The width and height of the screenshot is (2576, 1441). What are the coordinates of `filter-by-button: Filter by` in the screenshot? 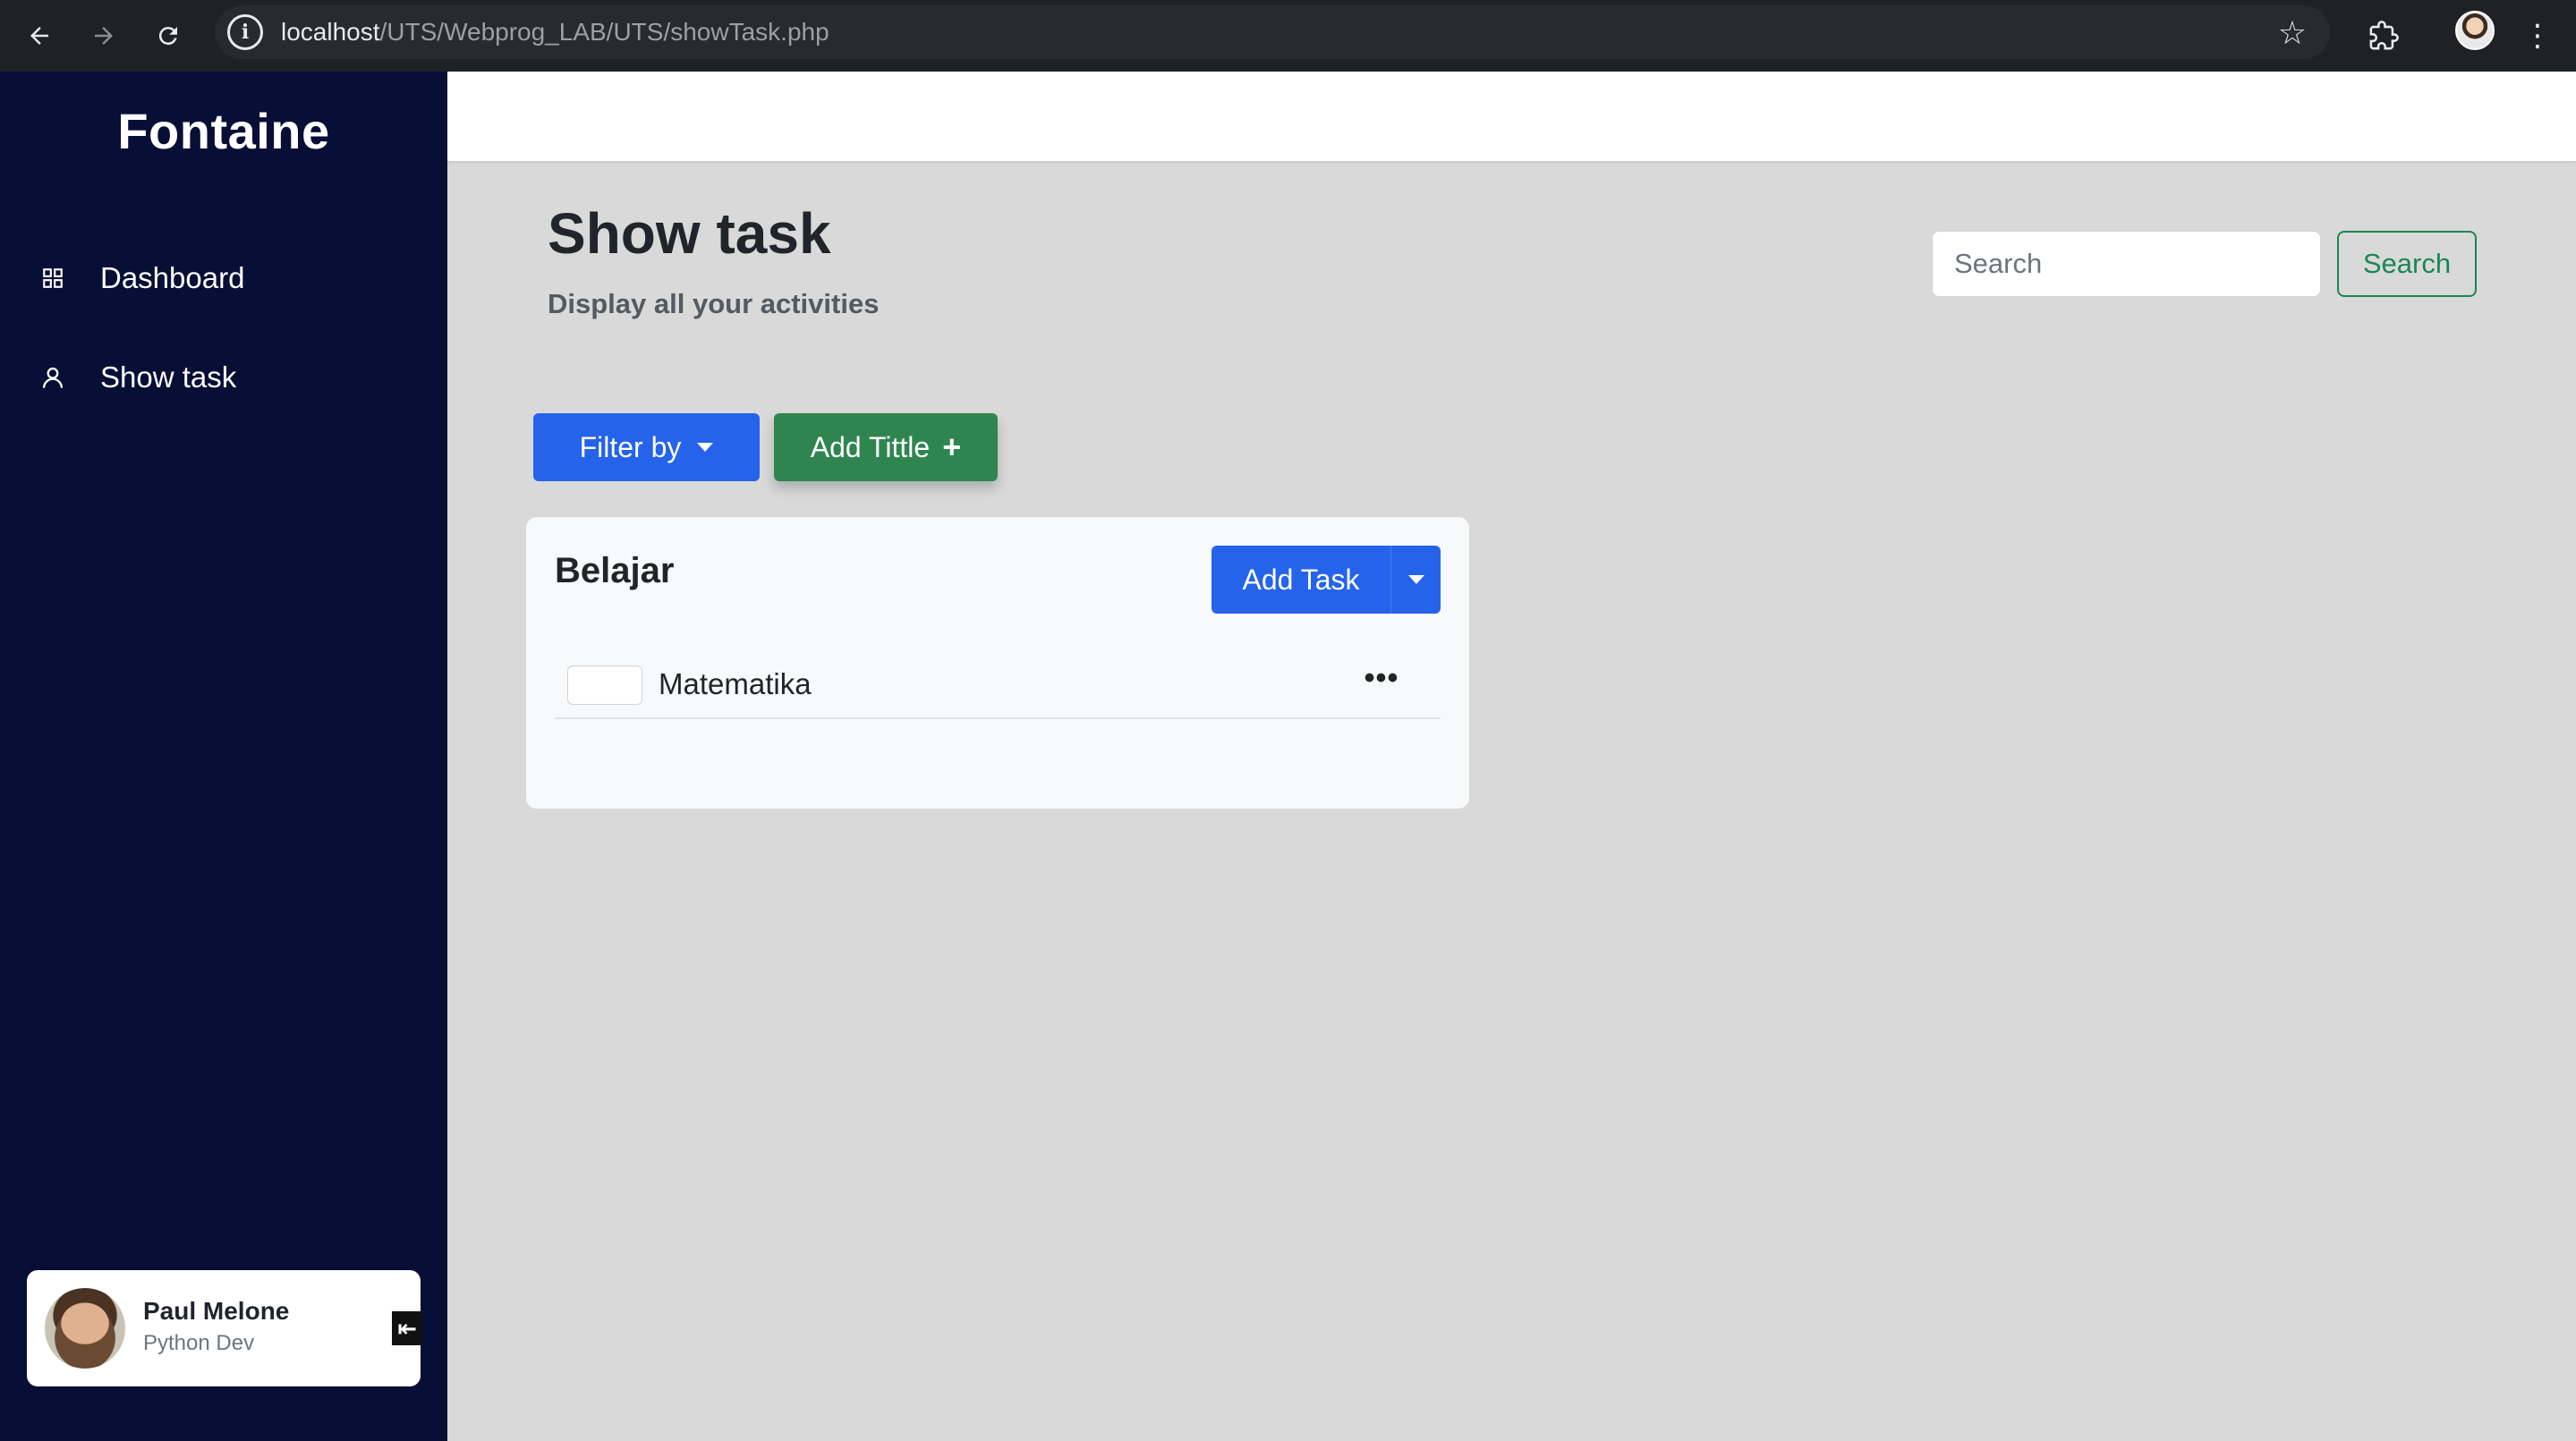 It's located at (646, 447).